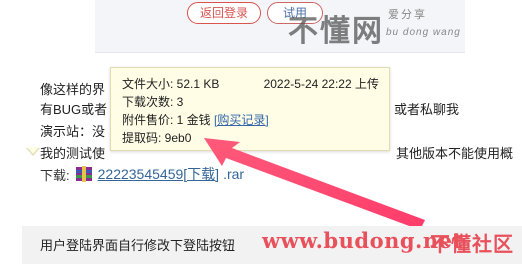 This screenshot has width=522, height=264. Describe the element at coordinates (314, 184) in the screenshot. I see `annotation-arrow` at that location.